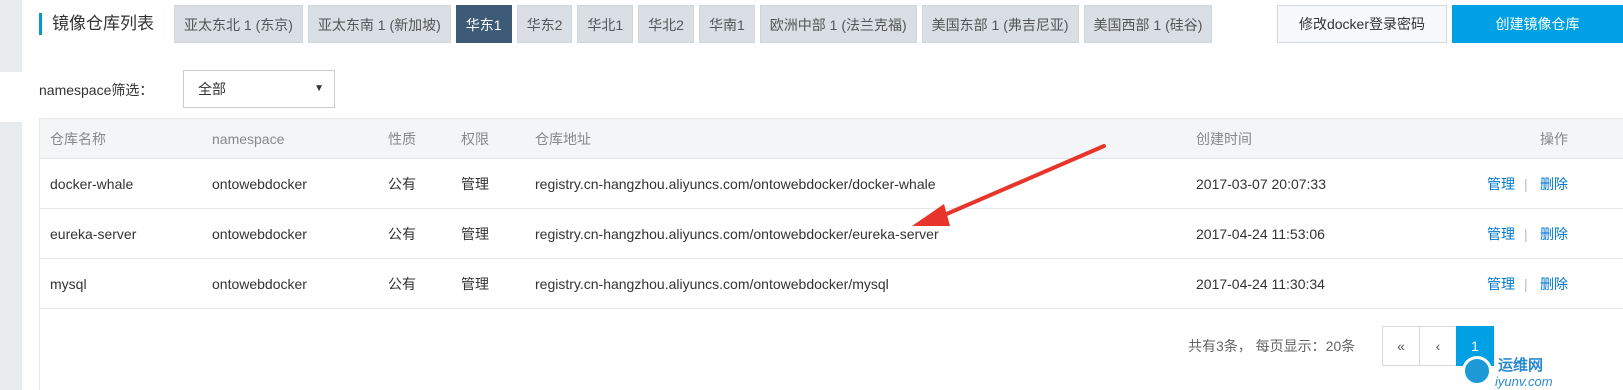  What do you see at coordinates (259, 89) in the screenshot?
I see `namespace-filter-select: 全部 ▼` at bounding box center [259, 89].